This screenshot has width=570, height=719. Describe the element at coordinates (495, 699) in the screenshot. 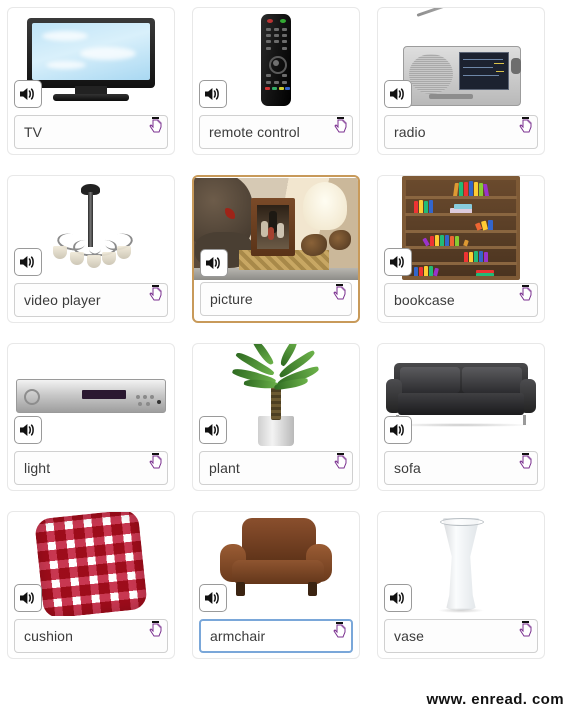

I see `site-watermark: www. enread. com` at that location.